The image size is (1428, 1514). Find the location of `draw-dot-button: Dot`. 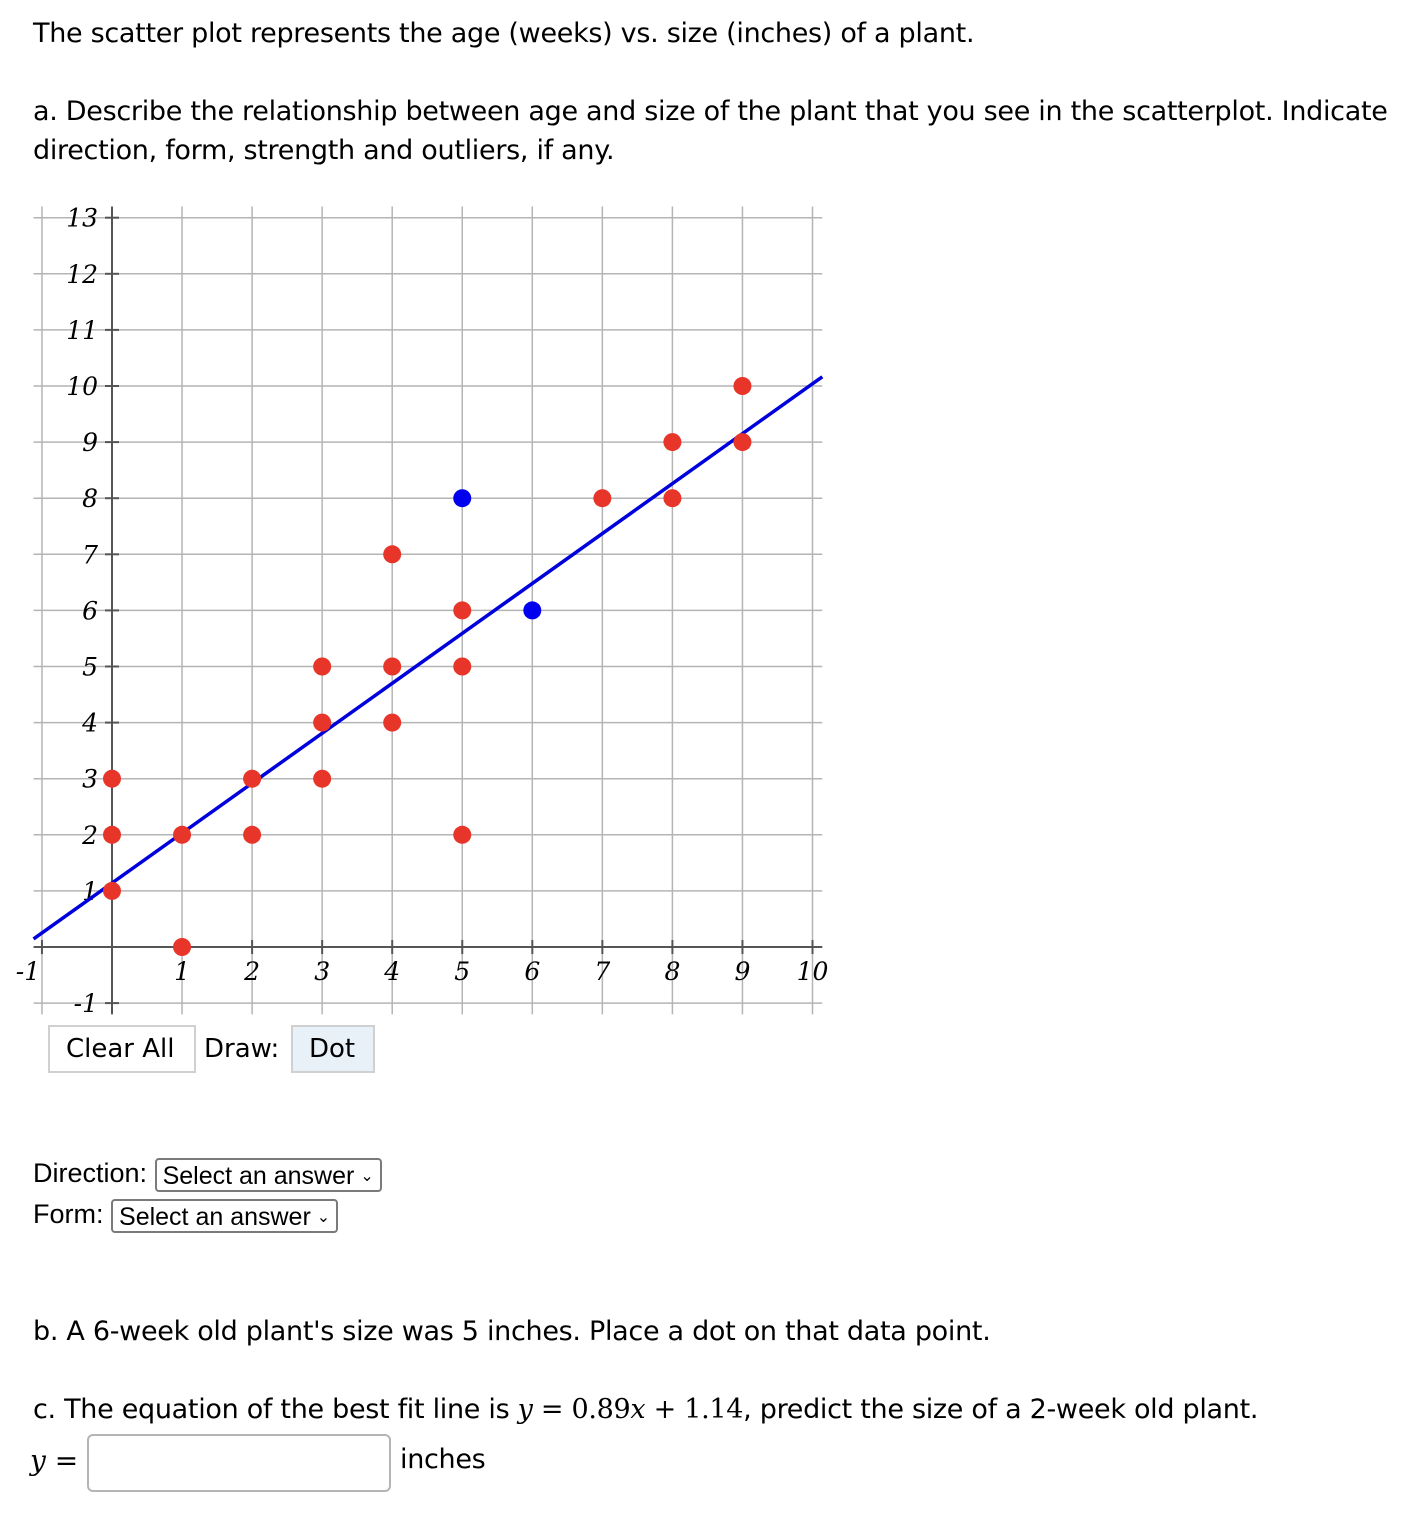

draw-dot-button: Dot is located at coordinates (333, 1049).